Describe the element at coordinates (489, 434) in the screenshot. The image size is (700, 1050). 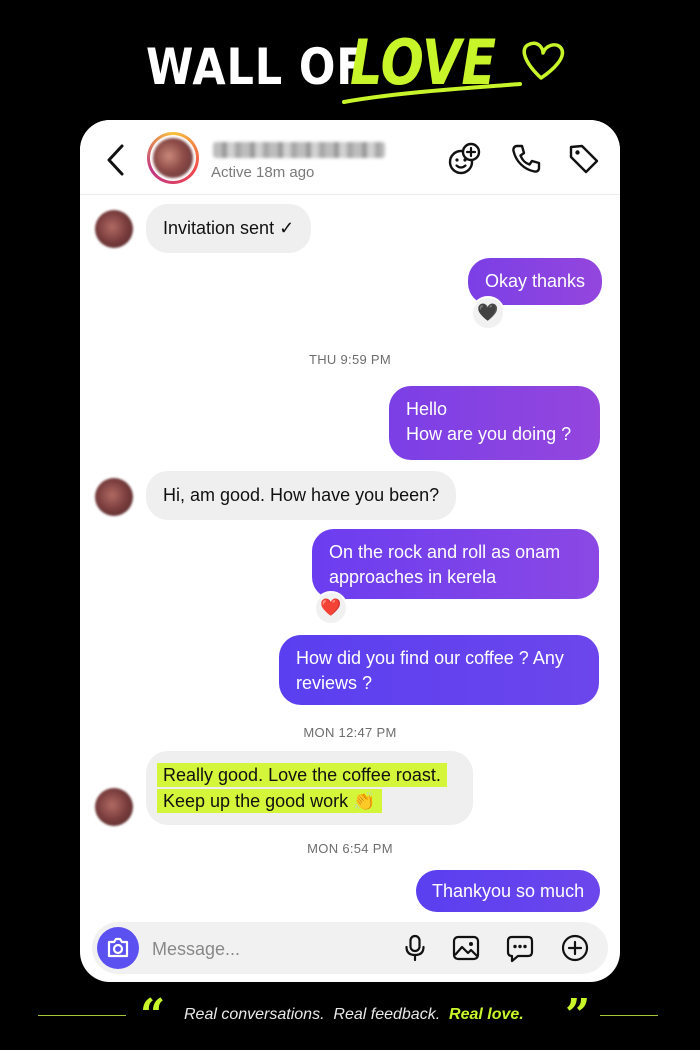
I see `message-line: How are you doing ?` at that location.